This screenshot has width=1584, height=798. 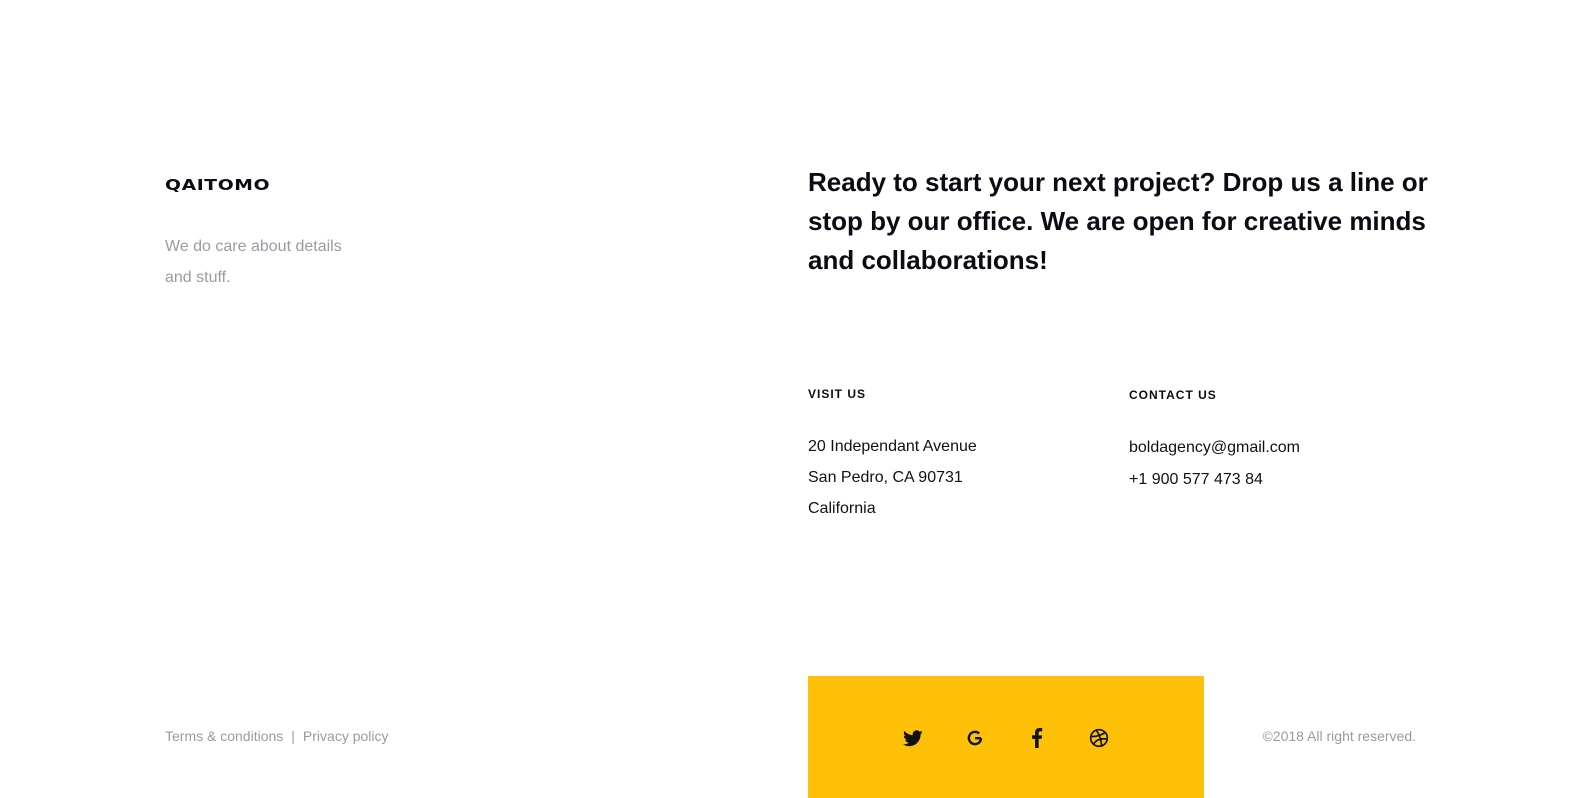 What do you see at coordinates (913, 738) in the screenshot?
I see `twitter-icon` at bounding box center [913, 738].